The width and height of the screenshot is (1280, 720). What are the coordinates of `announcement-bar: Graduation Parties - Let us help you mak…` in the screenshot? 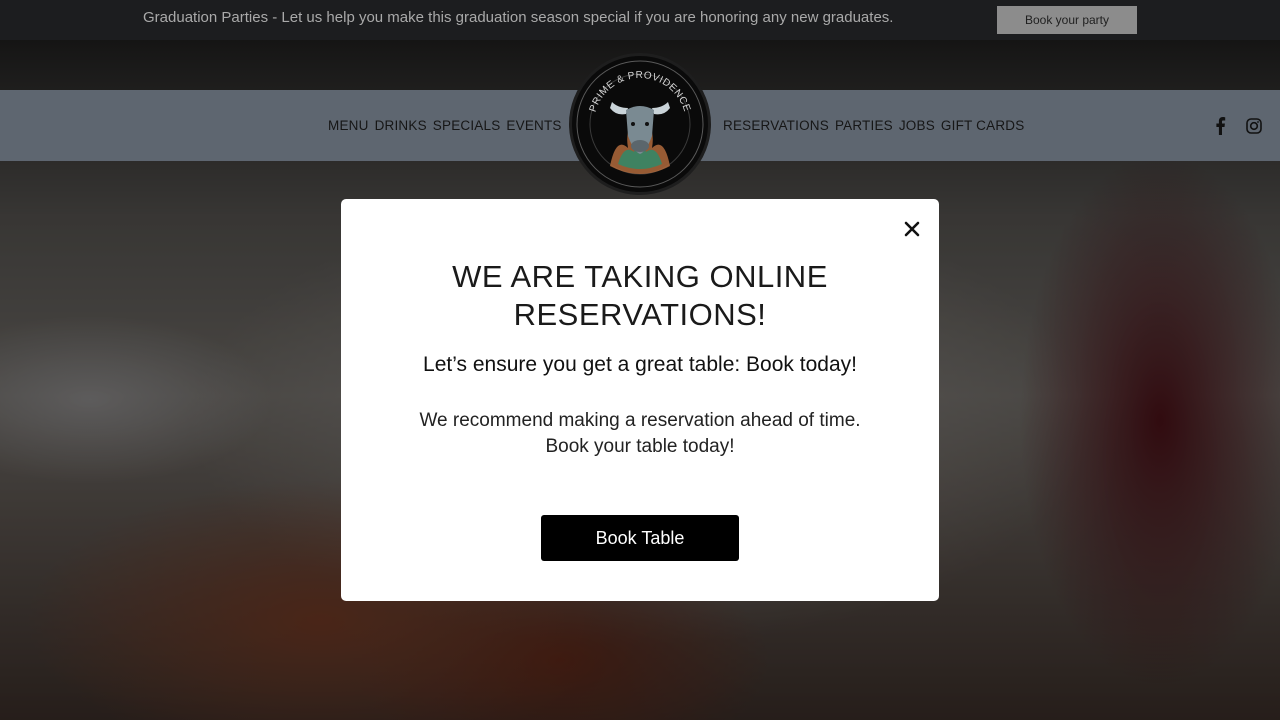 It's located at (640, 20).